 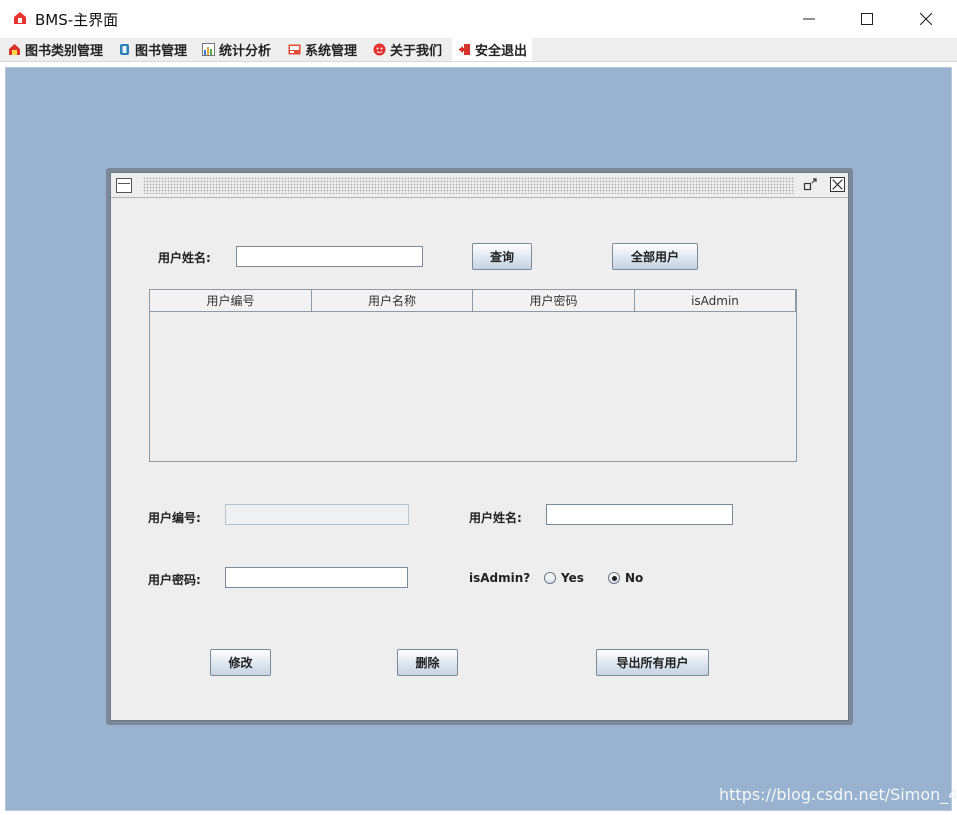 What do you see at coordinates (64, 51) in the screenshot?
I see `menu-label: 图书类别管理` at bounding box center [64, 51].